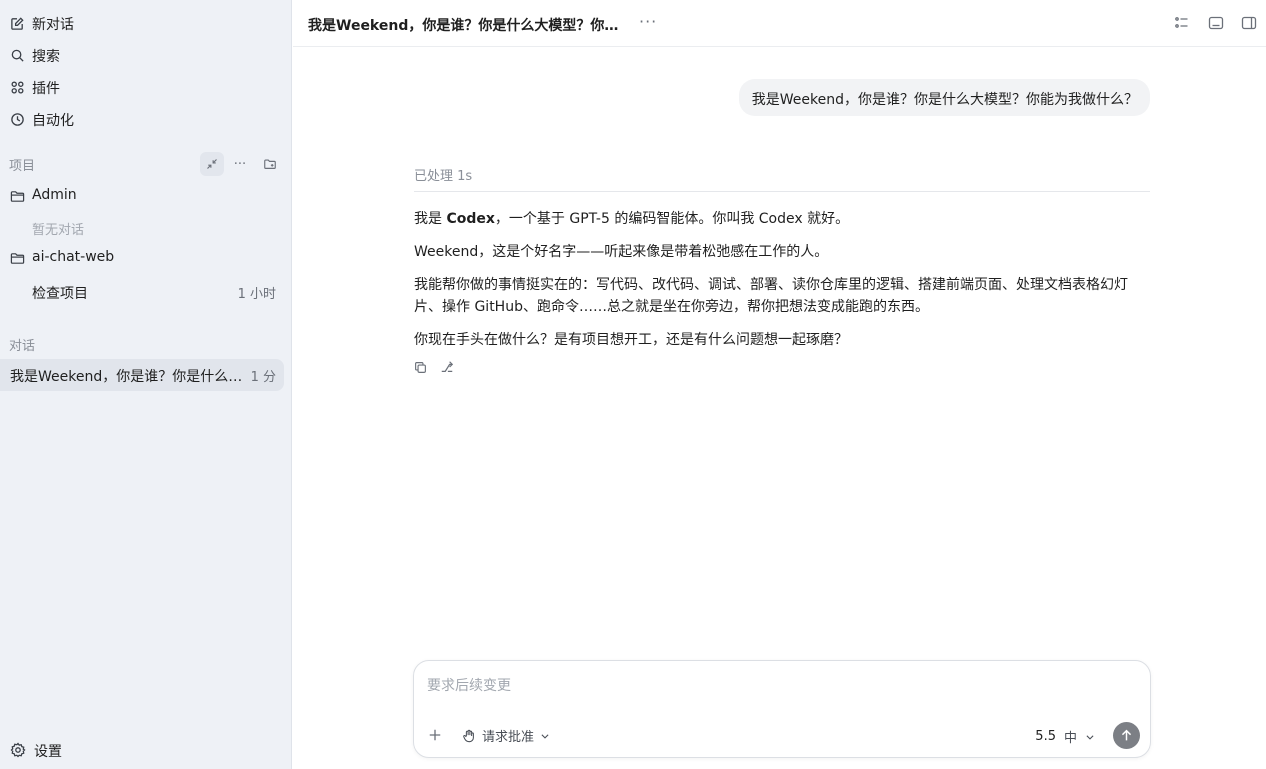  What do you see at coordinates (430, 219) in the screenshot?
I see `assistant-p1-prefix: 我是` at bounding box center [430, 219].